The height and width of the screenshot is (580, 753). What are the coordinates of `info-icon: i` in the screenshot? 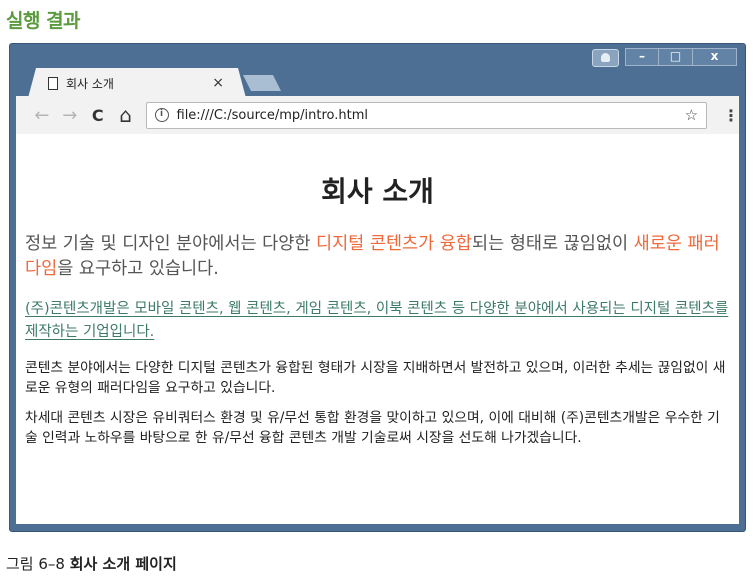 It's located at (161, 115).